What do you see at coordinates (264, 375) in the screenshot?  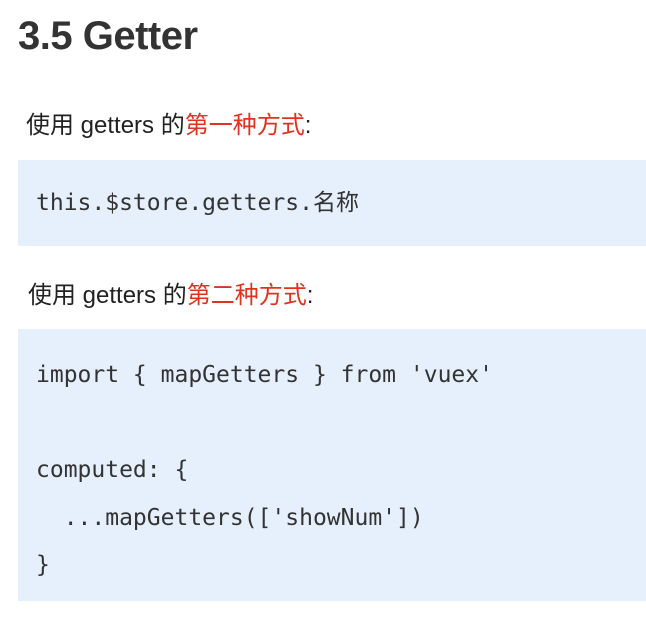 I see `code-line: import { mapGetters } from 'vuex'` at bounding box center [264, 375].